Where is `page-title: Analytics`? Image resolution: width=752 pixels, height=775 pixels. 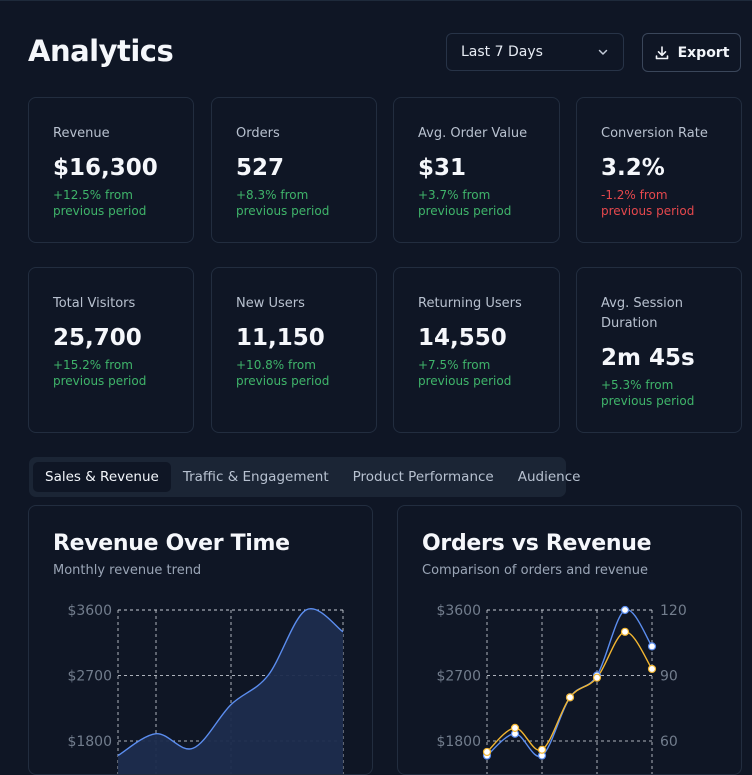
page-title: Analytics is located at coordinates (101, 51).